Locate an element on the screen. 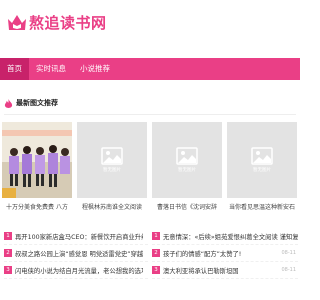  image-card: 十万分美食免费费 八方 is located at coordinates (37, 167).